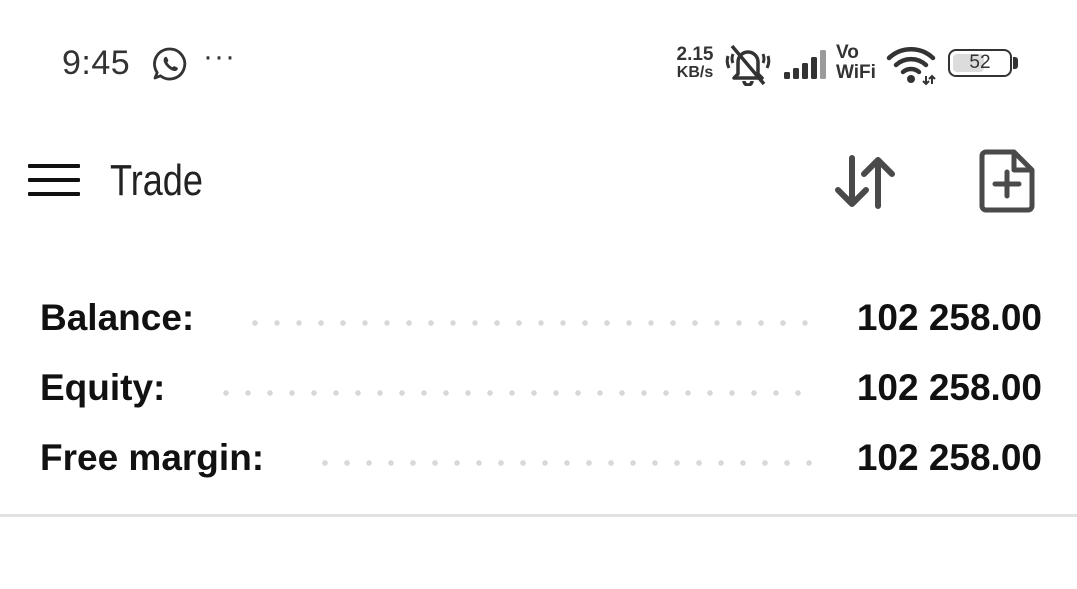 The height and width of the screenshot is (589, 1077). I want to click on network-speed-value: 2.15, so click(695, 54).